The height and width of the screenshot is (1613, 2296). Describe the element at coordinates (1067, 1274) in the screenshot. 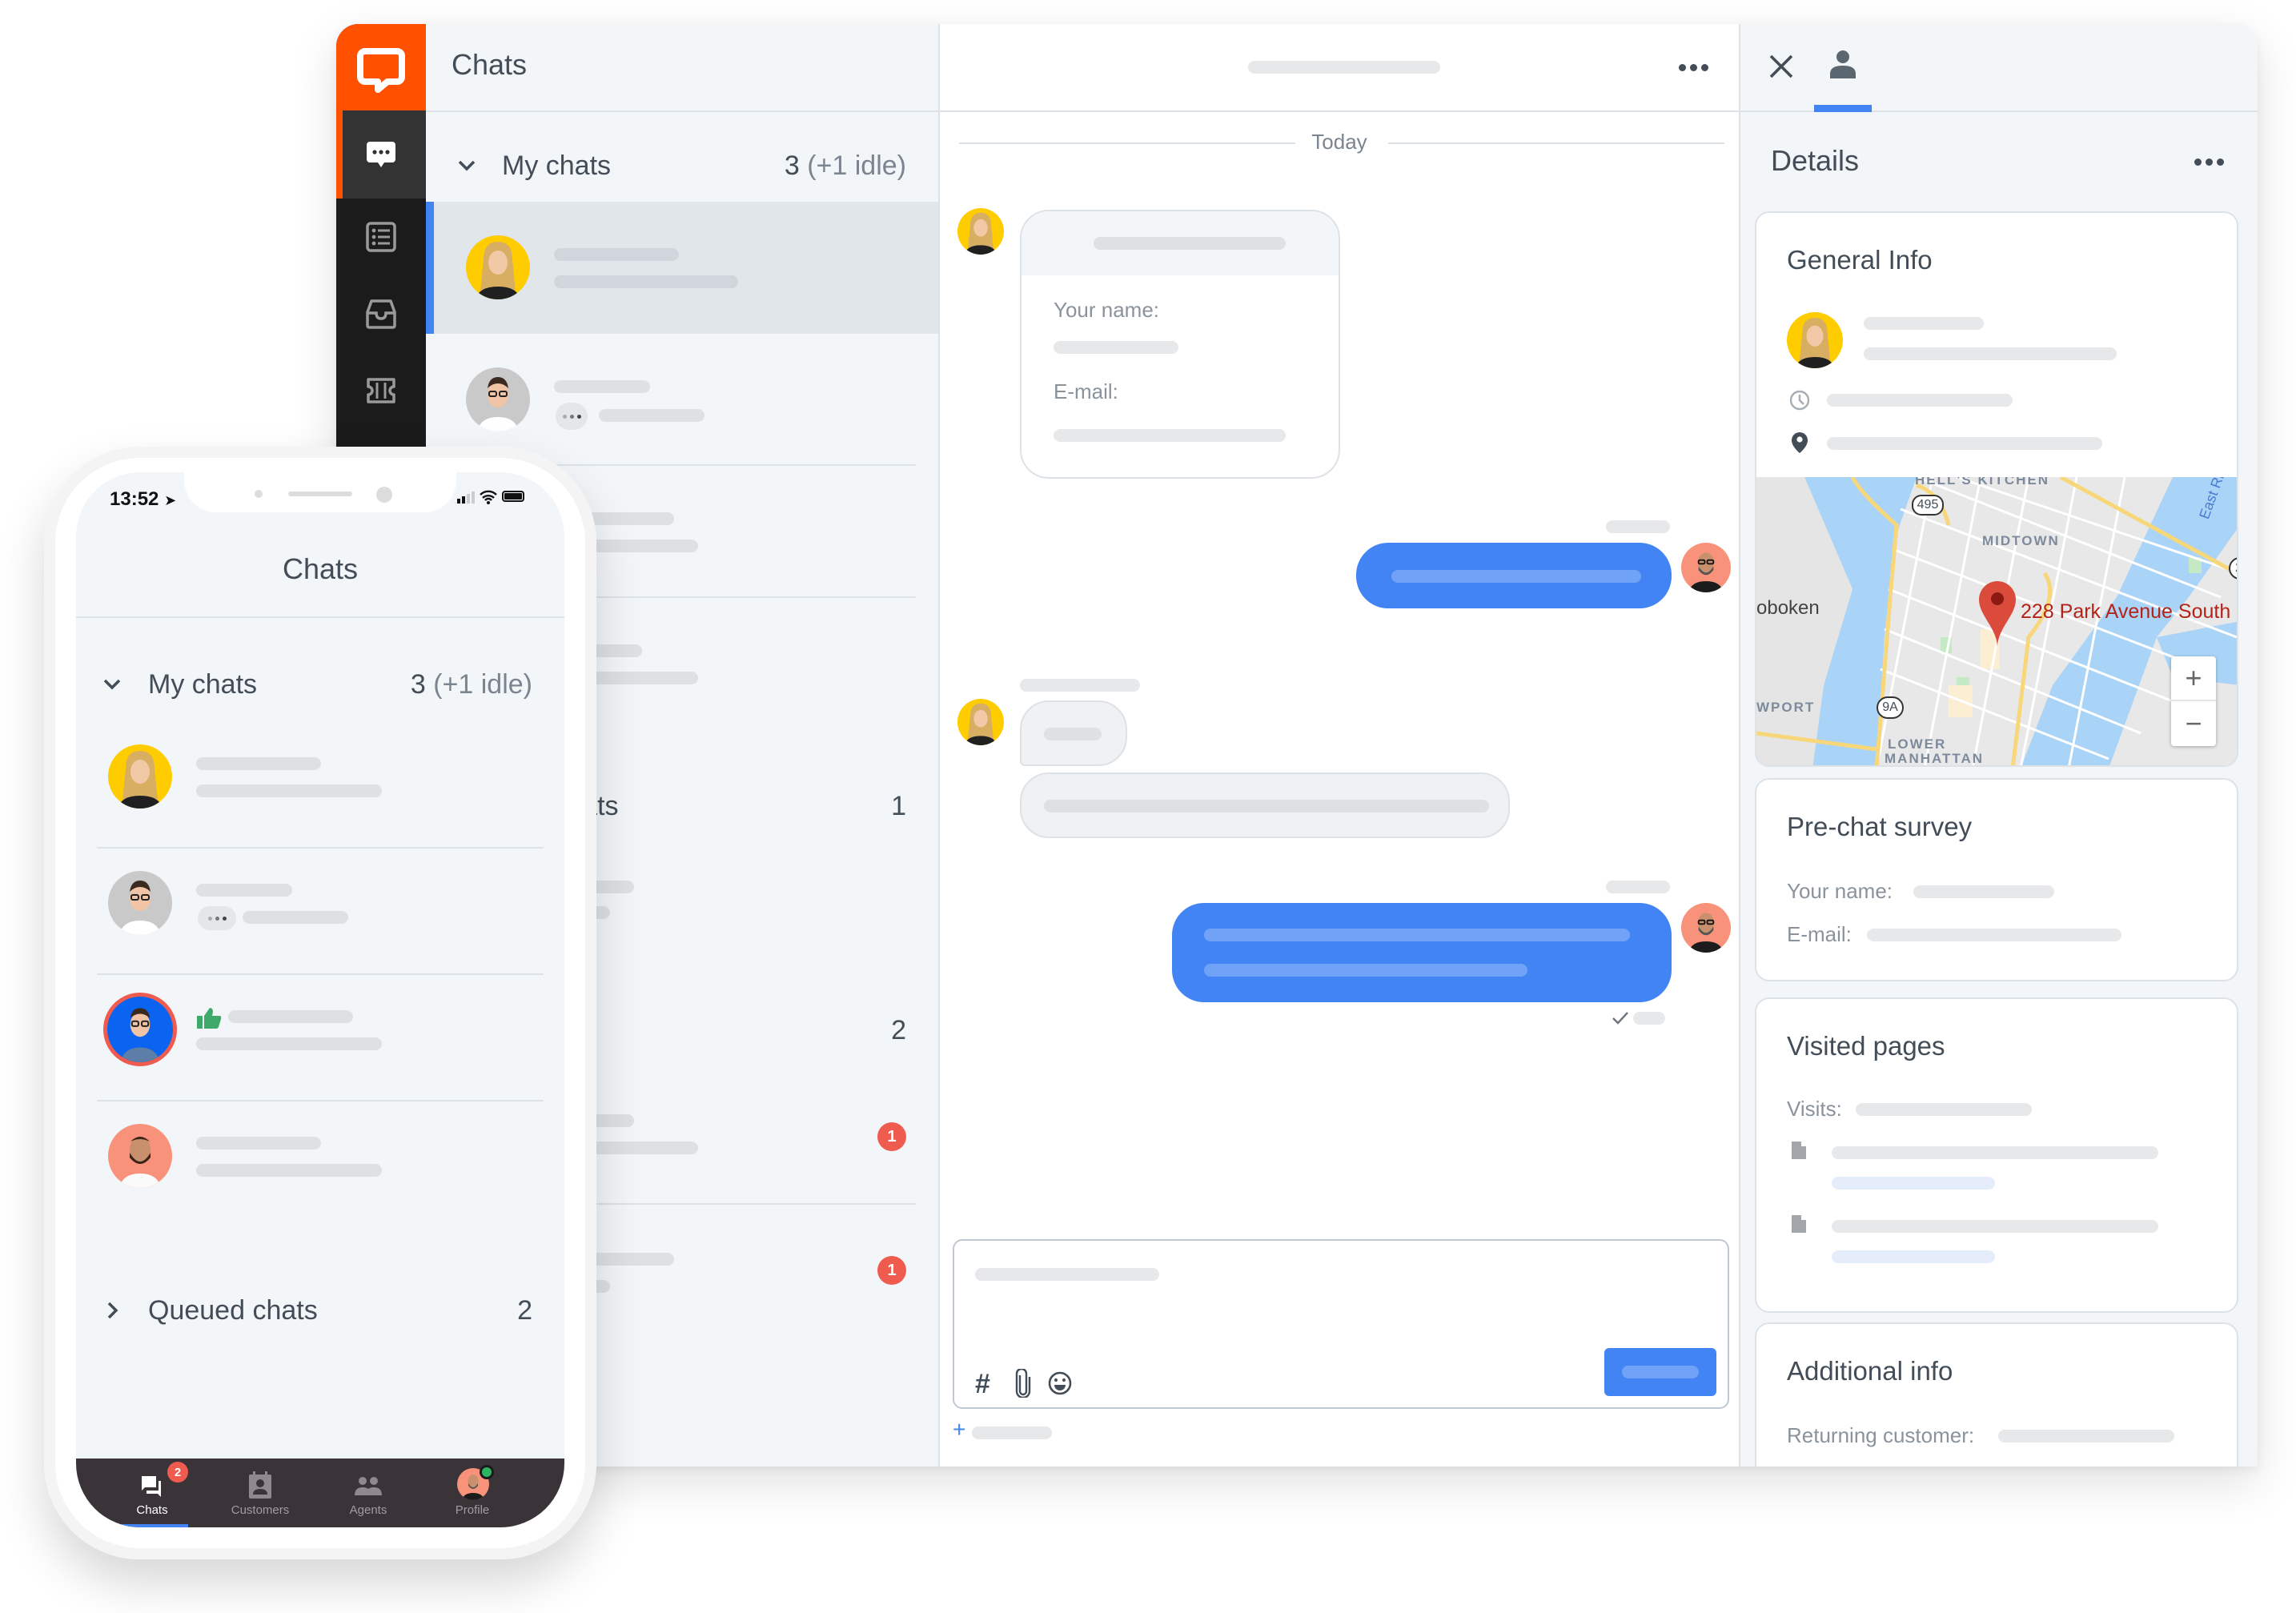

I see `input-placeholder` at that location.